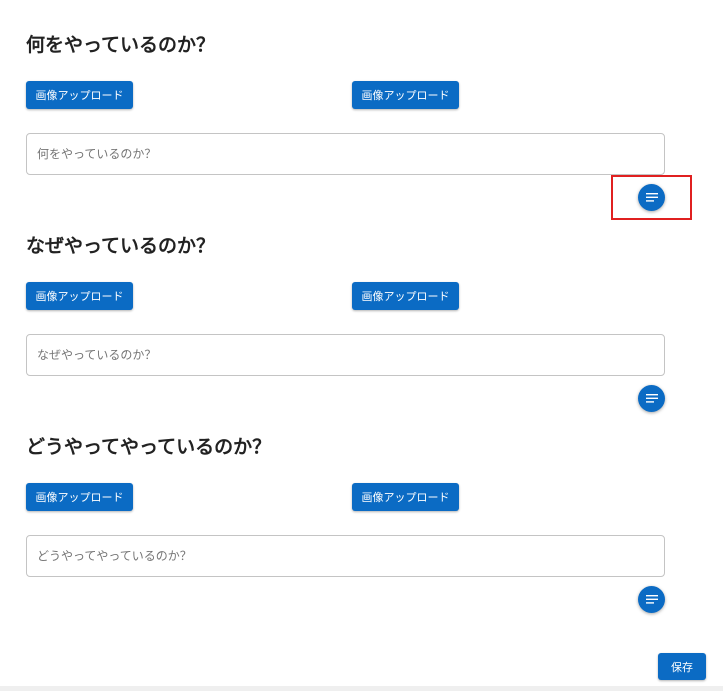 The image size is (723, 691). What do you see at coordinates (345, 556) in the screenshot?
I see `how-input` at bounding box center [345, 556].